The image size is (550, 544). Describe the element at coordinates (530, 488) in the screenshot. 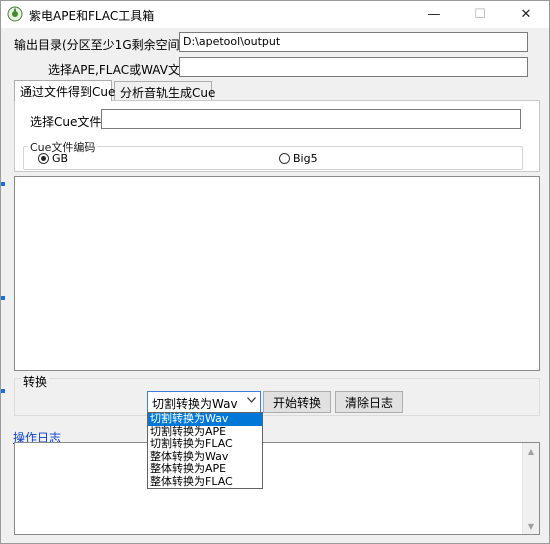

I see `log-scrollbar: ▲ ▼` at that location.